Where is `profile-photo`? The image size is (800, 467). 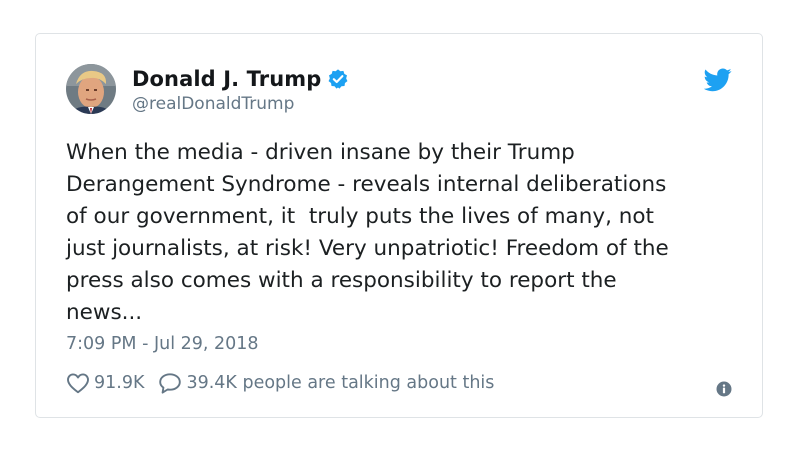
profile-photo is located at coordinates (91, 89).